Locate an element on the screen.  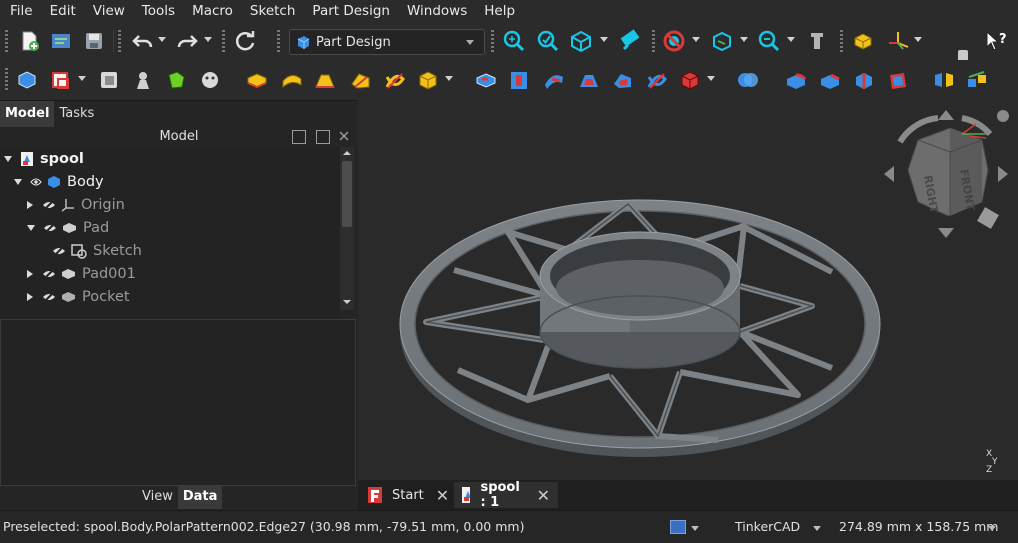
tree-item-pad: Pad is located at coordinates (68, 227).